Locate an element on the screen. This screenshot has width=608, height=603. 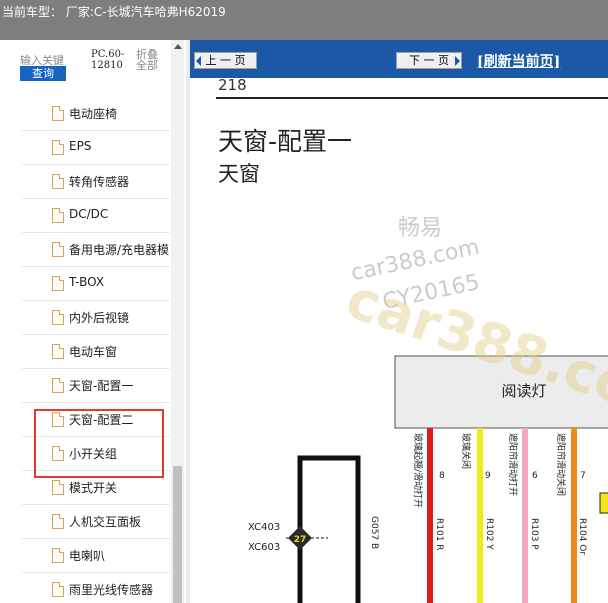
tree-item: EPS is located at coordinates (96, 148).